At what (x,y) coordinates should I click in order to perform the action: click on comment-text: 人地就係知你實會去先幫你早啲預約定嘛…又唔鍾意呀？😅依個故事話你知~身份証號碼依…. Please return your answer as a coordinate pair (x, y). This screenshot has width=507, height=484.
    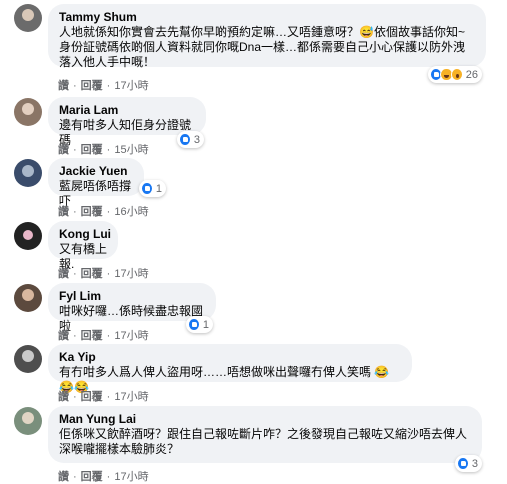
    Looking at the image, I should click on (262, 47).